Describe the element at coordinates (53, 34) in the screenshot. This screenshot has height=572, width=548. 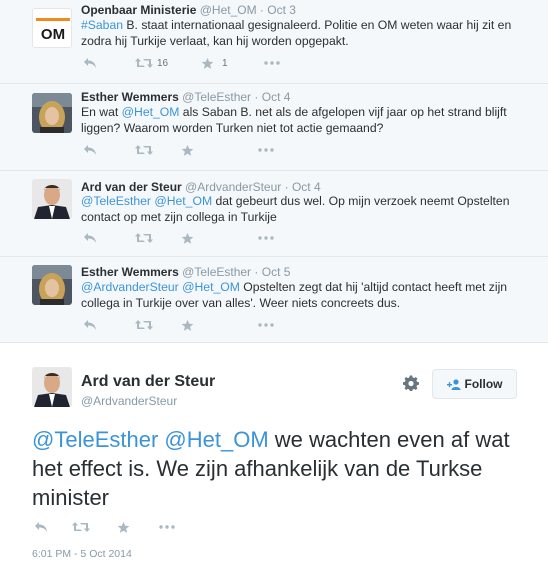
I see `svg-text: OM` at that location.